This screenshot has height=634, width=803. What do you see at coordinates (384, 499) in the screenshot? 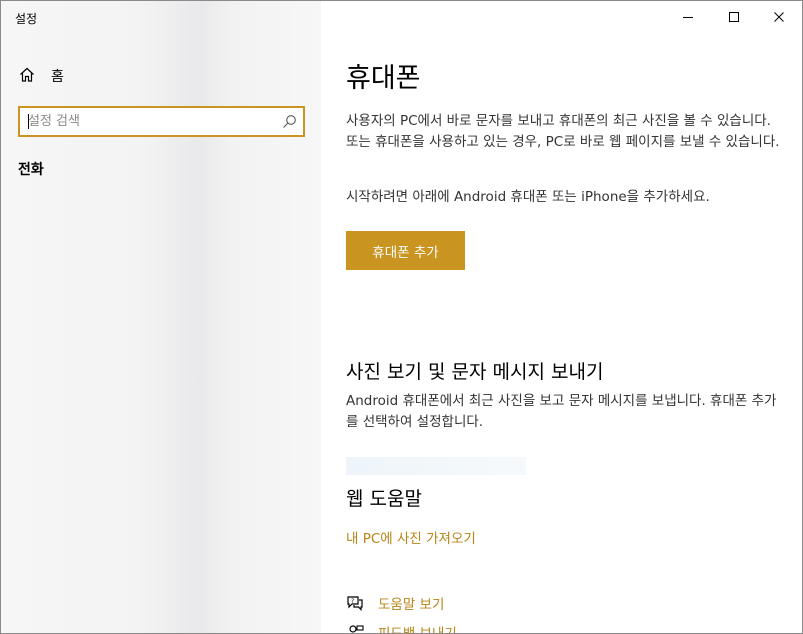
I see `help-section-title: 웹 도움말` at bounding box center [384, 499].